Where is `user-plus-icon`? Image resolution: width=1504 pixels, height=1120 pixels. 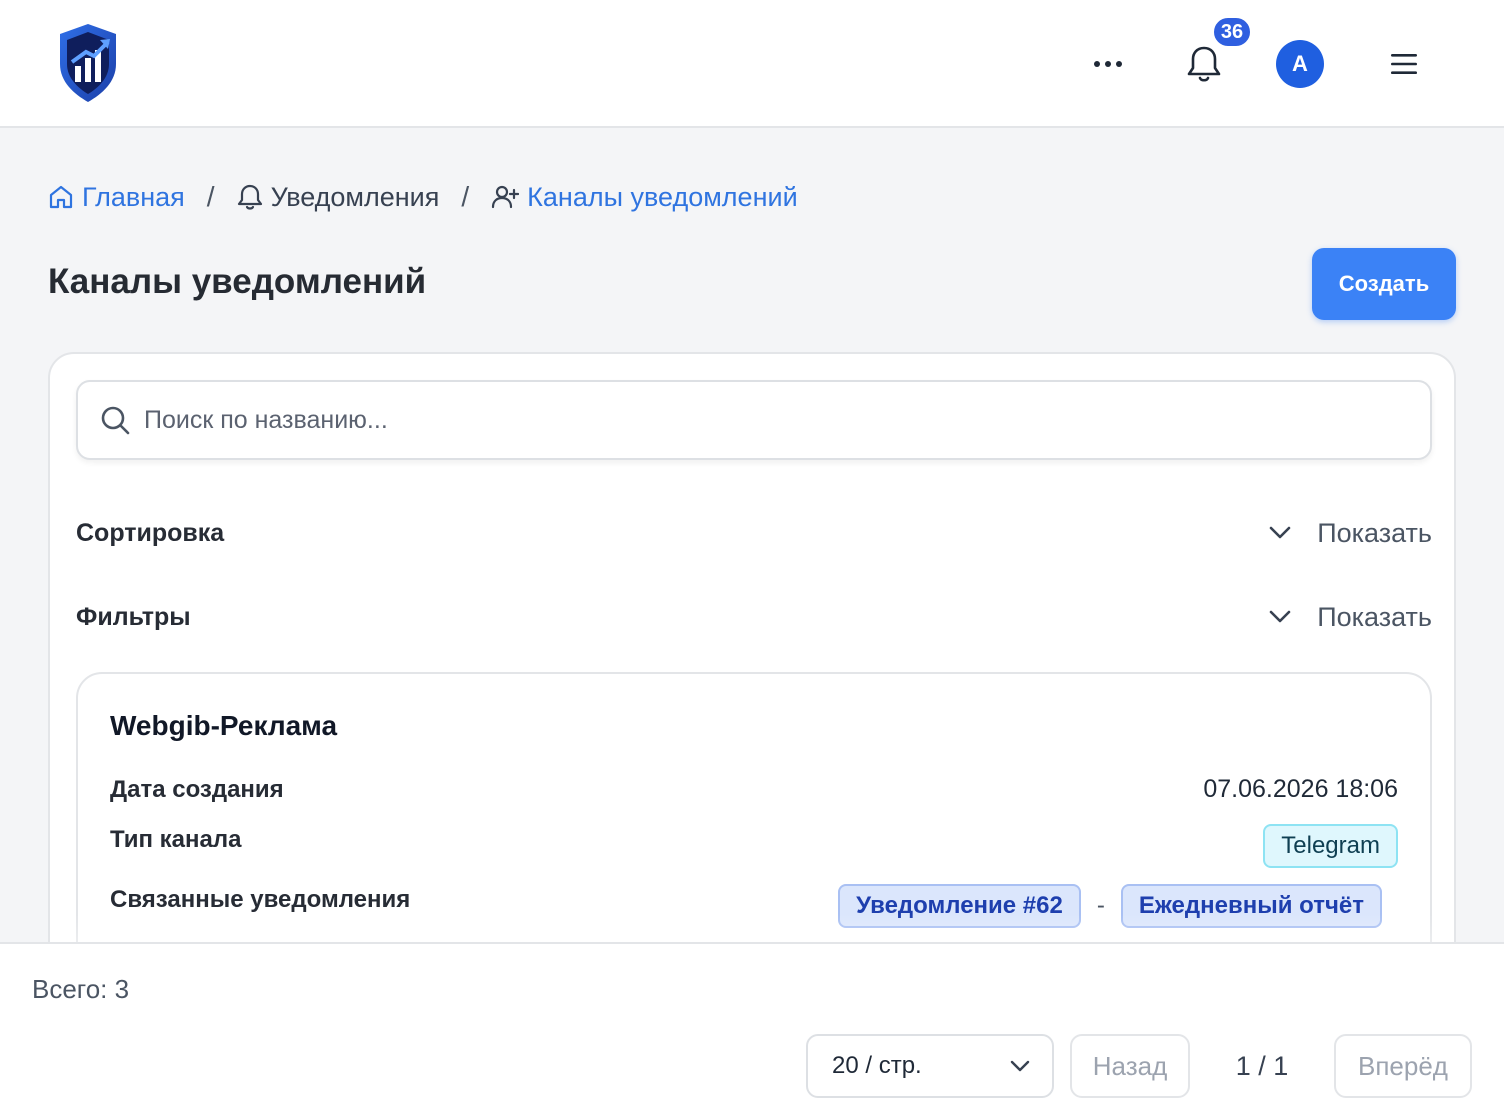 user-plus-icon is located at coordinates (506, 197).